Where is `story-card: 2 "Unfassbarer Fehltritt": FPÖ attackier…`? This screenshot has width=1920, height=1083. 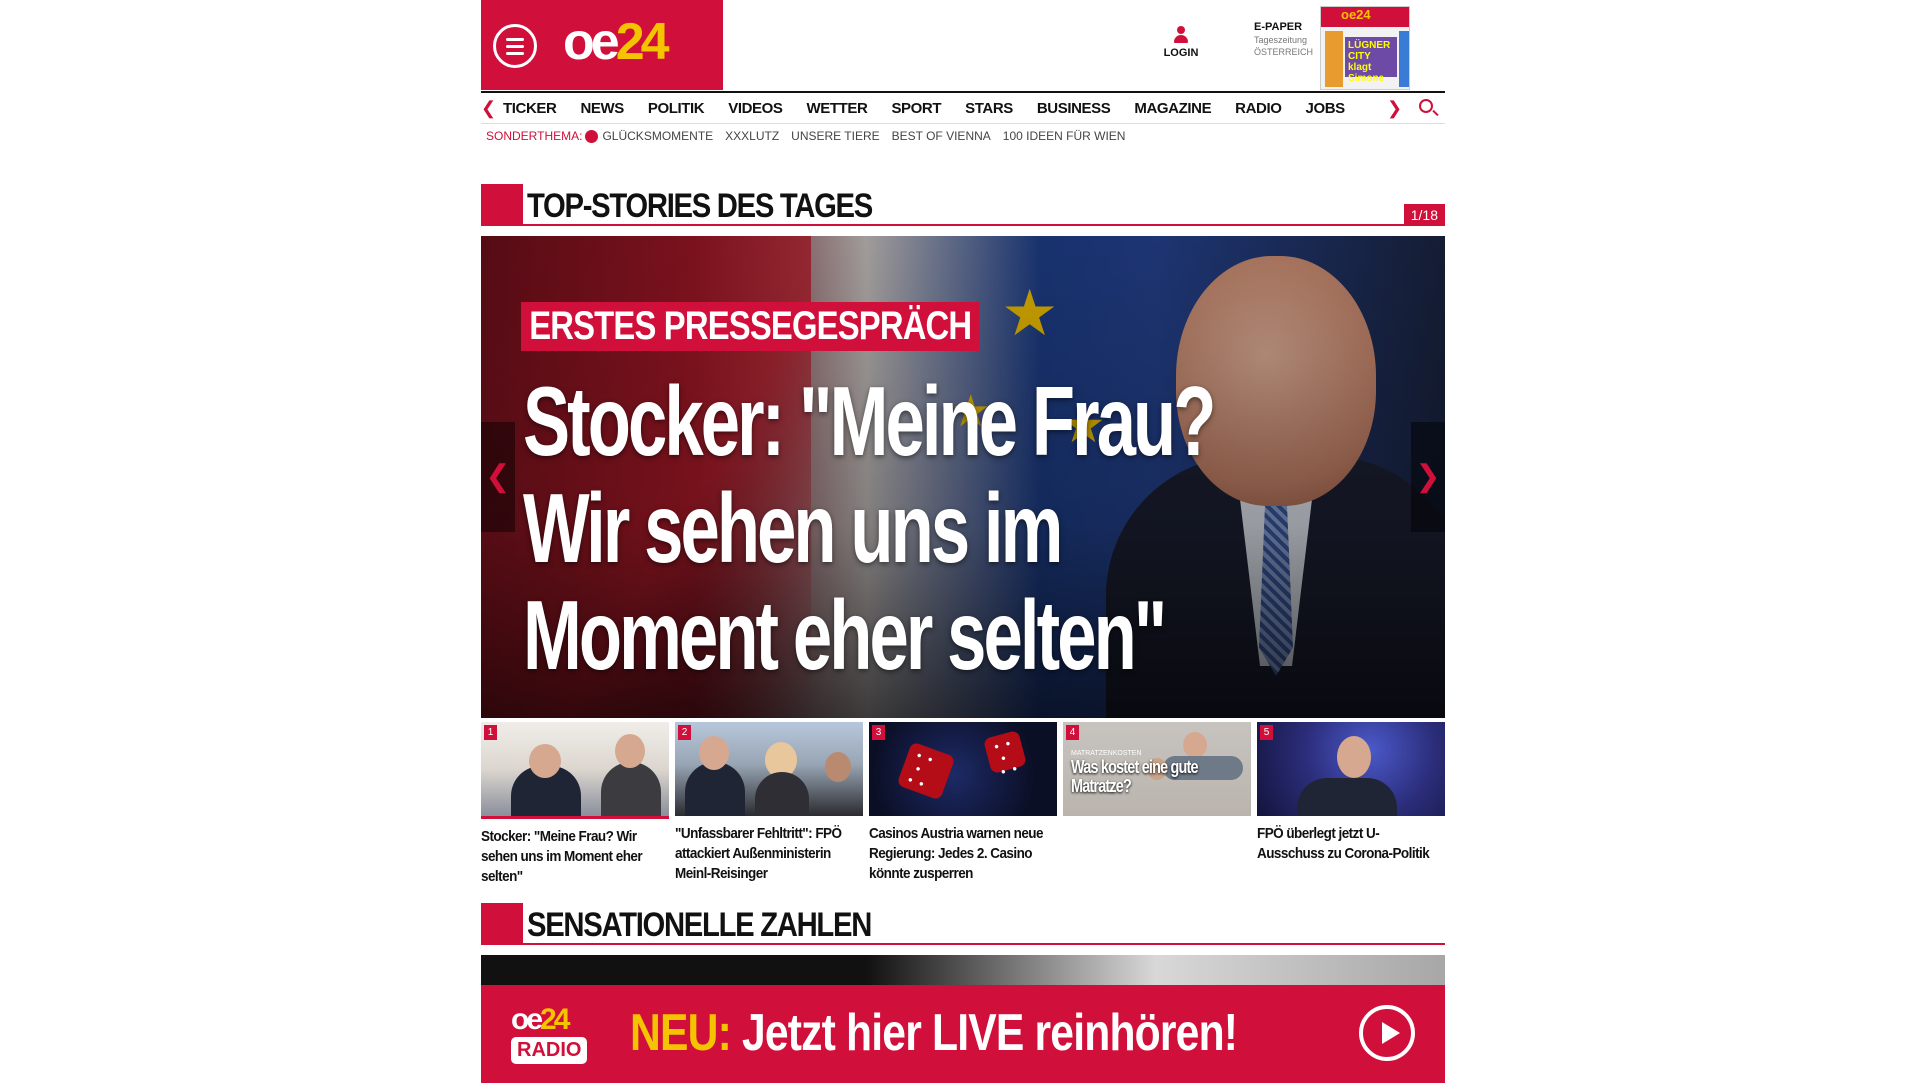
story-card: 2 "Unfassbarer Fehltritt": FPÖ attackier… is located at coordinates (769, 803).